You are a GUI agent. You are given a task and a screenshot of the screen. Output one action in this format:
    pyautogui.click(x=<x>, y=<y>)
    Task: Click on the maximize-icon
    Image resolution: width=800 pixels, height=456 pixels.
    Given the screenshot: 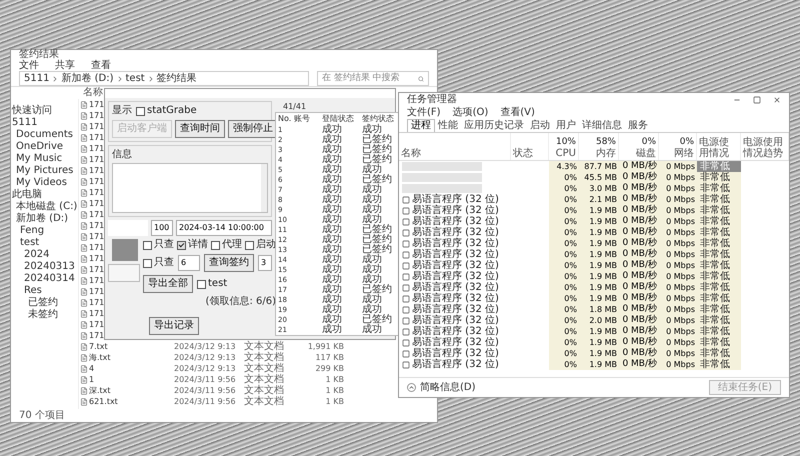 What is the action you would take?
    pyautogui.click(x=757, y=100)
    